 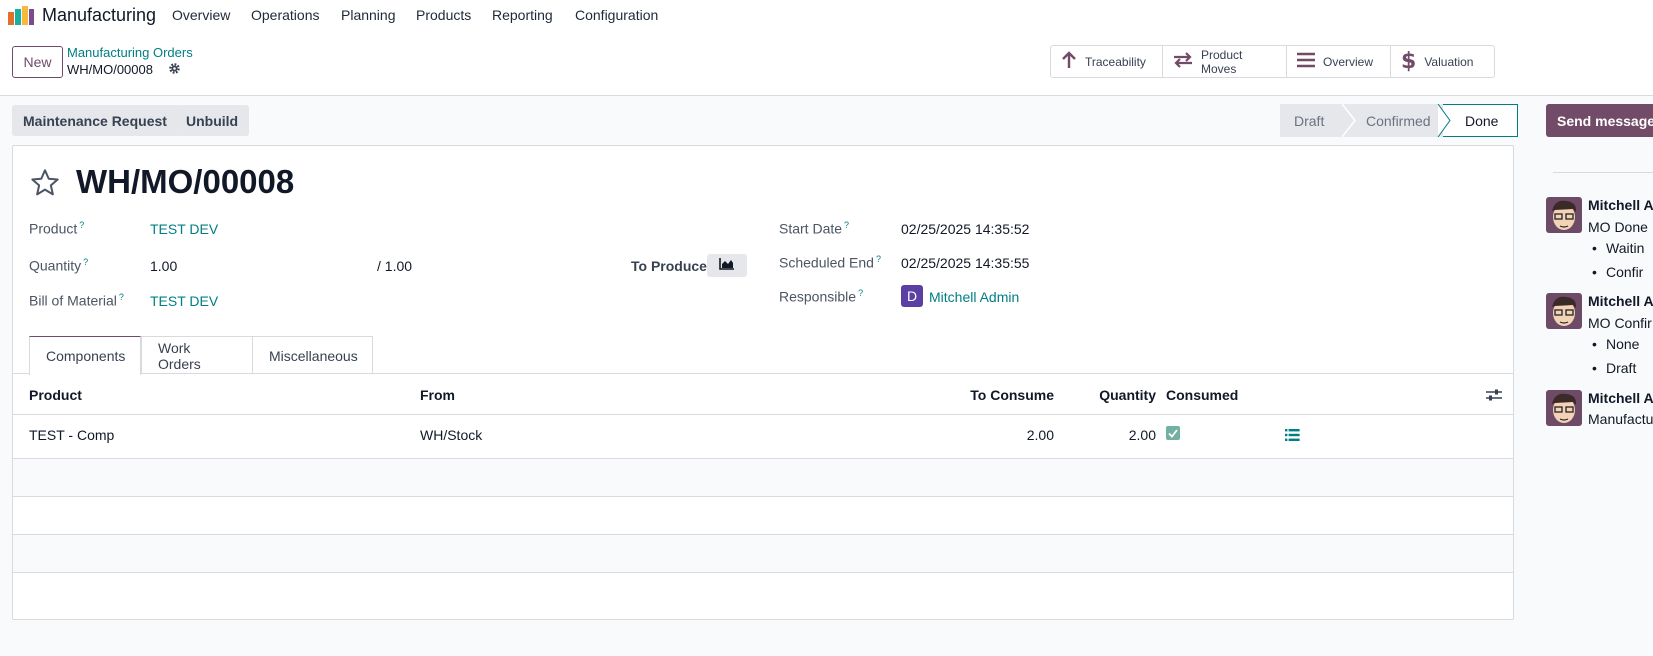 I want to click on new-button: New, so click(x=37, y=62).